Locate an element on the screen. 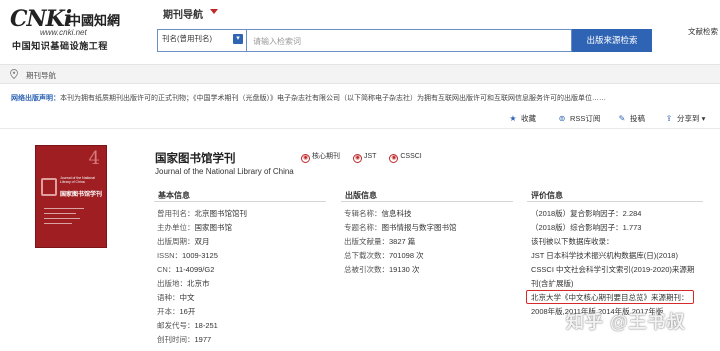 The image size is (720, 351). eval-row: 该刊被以下数据库收录： is located at coordinates (572, 241).